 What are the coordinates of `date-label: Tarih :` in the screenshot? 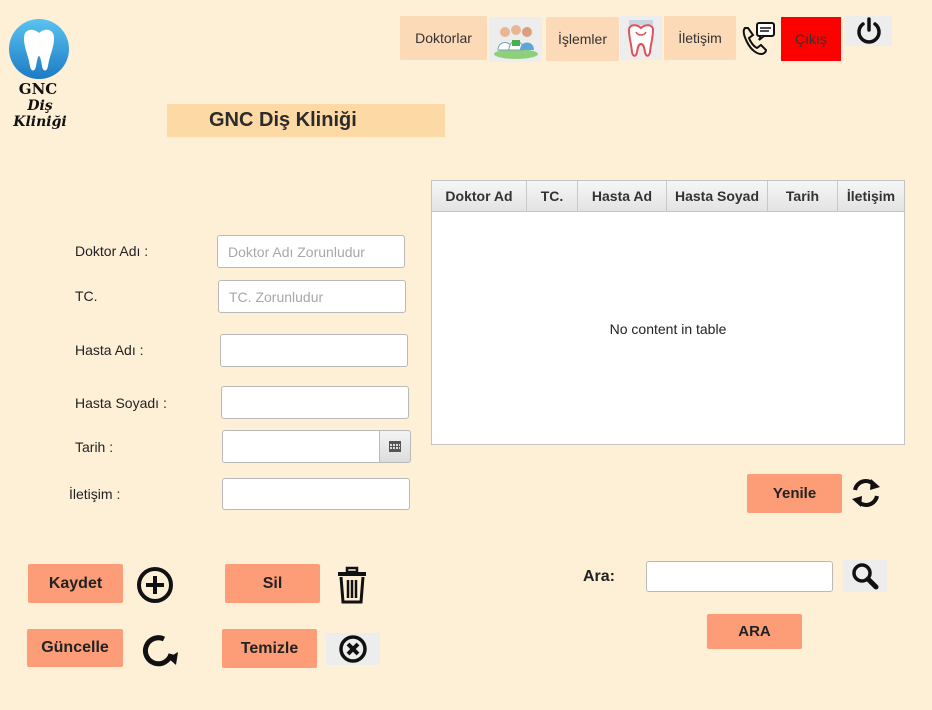 It's located at (94, 447).